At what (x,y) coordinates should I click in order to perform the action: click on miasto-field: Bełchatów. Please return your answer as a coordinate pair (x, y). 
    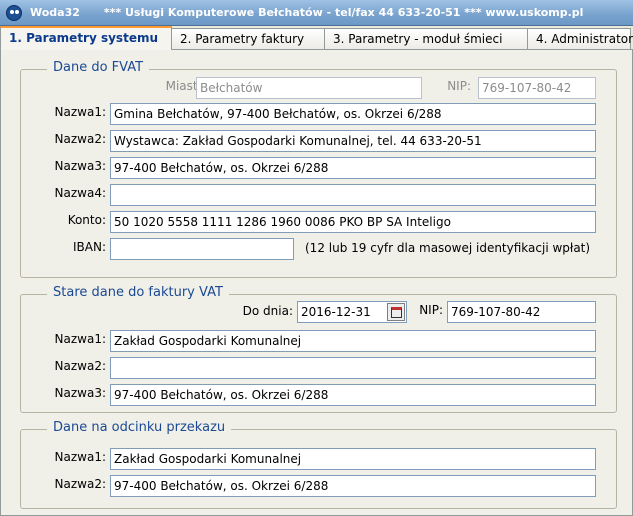
    Looking at the image, I should click on (309, 88).